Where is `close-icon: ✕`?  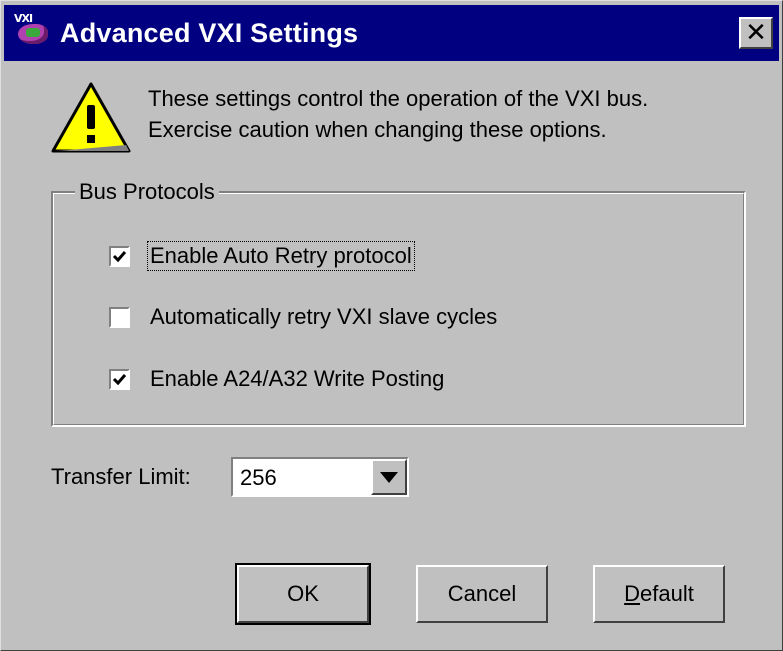 close-icon: ✕ is located at coordinates (756, 33).